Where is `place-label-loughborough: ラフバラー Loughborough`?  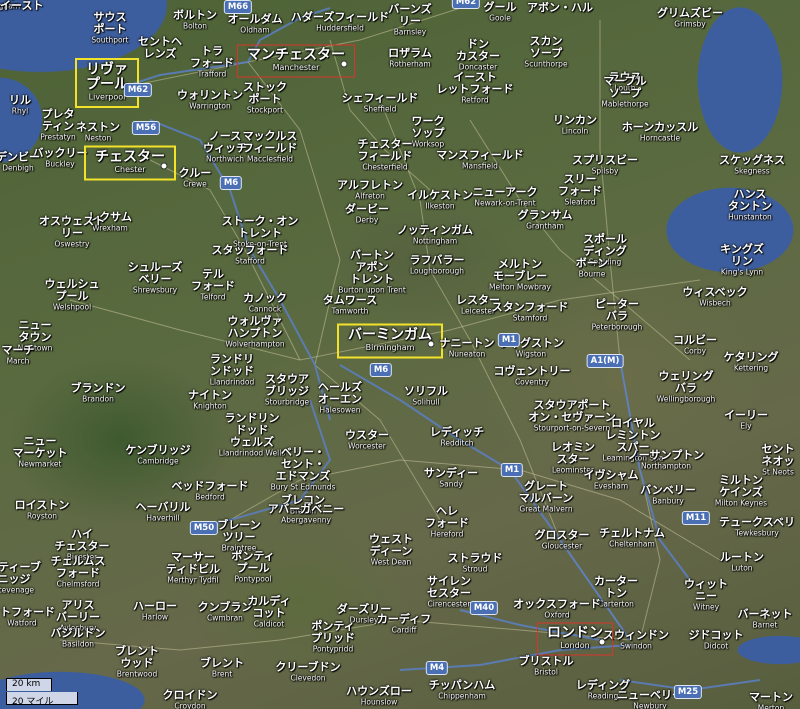
place-label-loughborough: ラフバラー Loughborough is located at coordinates (437, 265).